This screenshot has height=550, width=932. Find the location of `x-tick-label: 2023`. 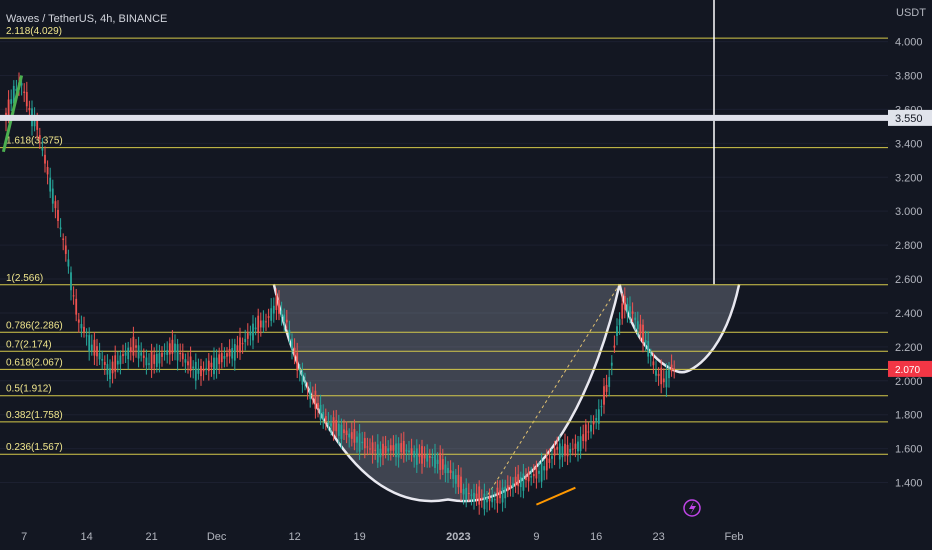

x-tick-label: 2023 is located at coordinates (458, 537).